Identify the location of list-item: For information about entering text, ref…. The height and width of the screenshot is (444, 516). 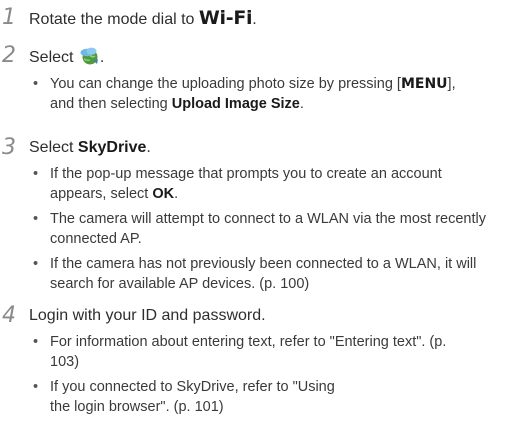
(246, 352).